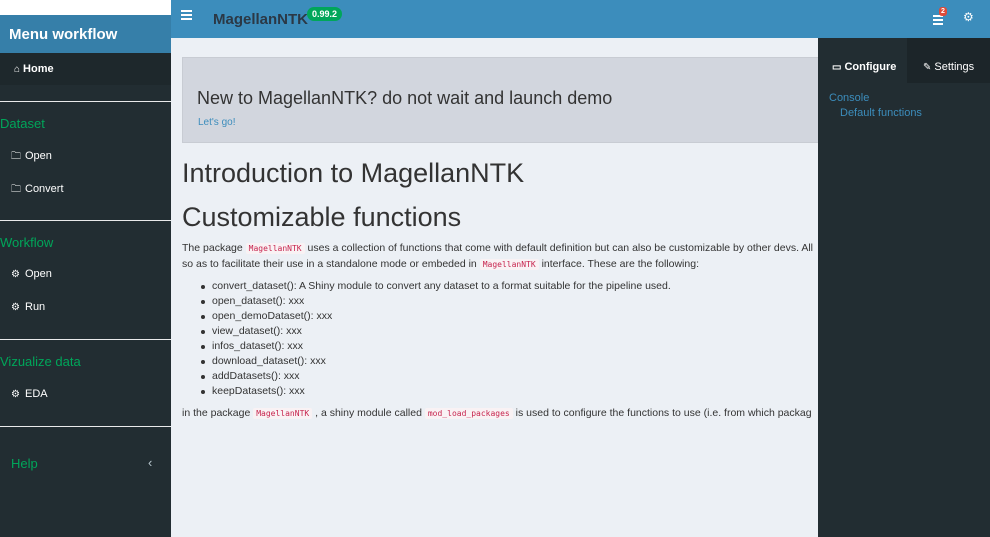 The width and height of the screenshot is (990, 537). I want to click on tasks-count-badge: 2, so click(943, 11).